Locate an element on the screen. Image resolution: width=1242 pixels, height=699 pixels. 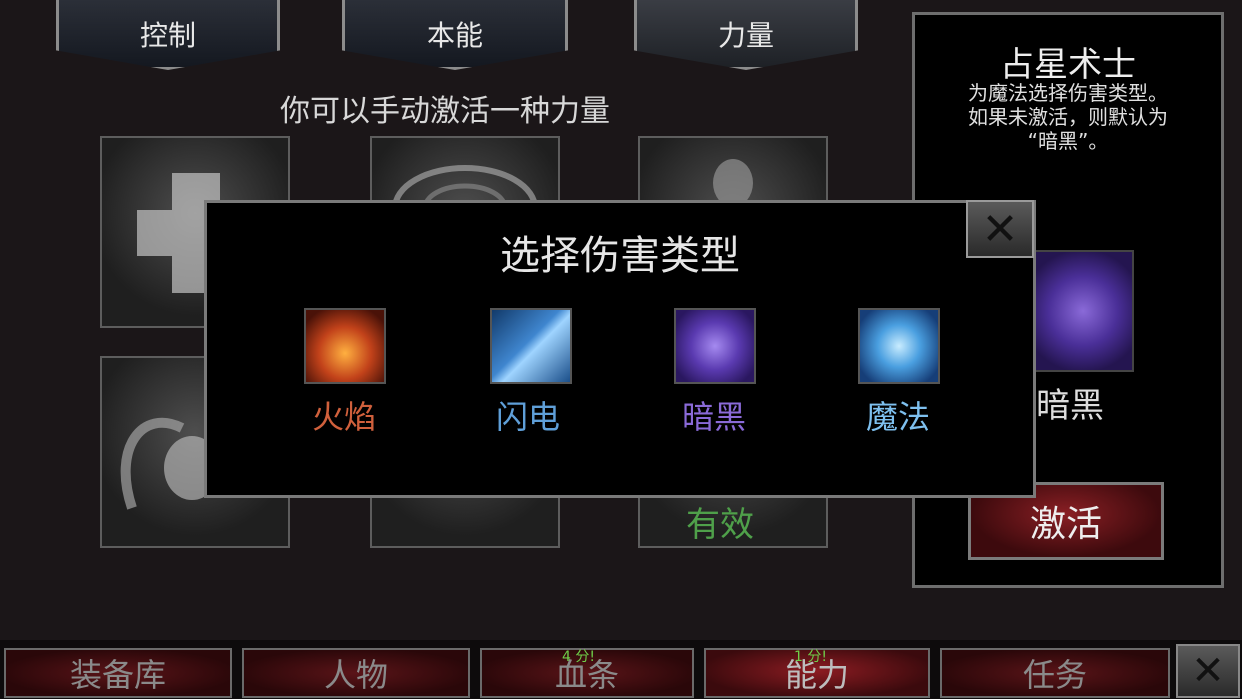
tab-quests: 任务 is located at coordinates (1055, 673).